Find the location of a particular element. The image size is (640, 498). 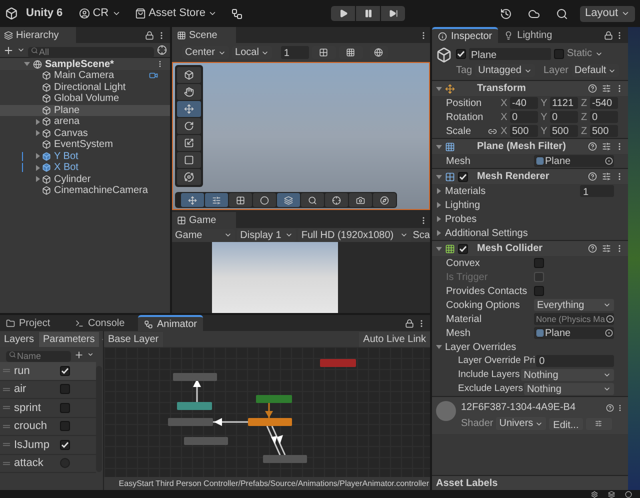

hierarchy-item: Y Bot is located at coordinates (85, 156).